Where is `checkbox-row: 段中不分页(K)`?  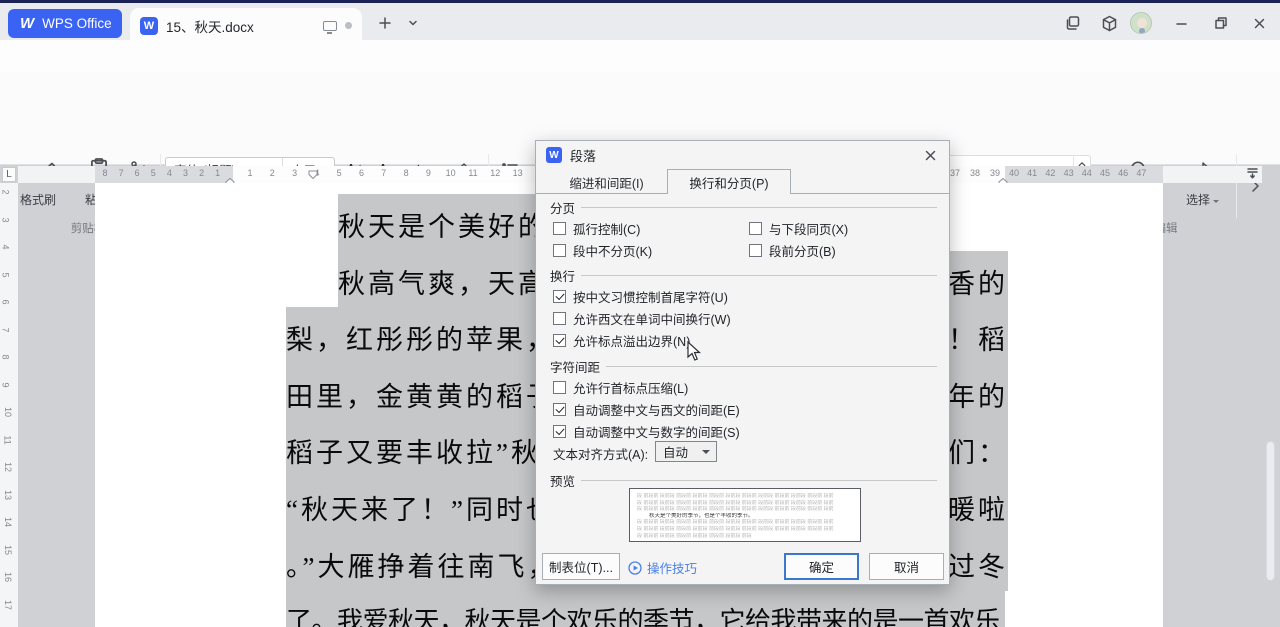
checkbox-row: 段中不分页(K) is located at coordinates (602, 250).